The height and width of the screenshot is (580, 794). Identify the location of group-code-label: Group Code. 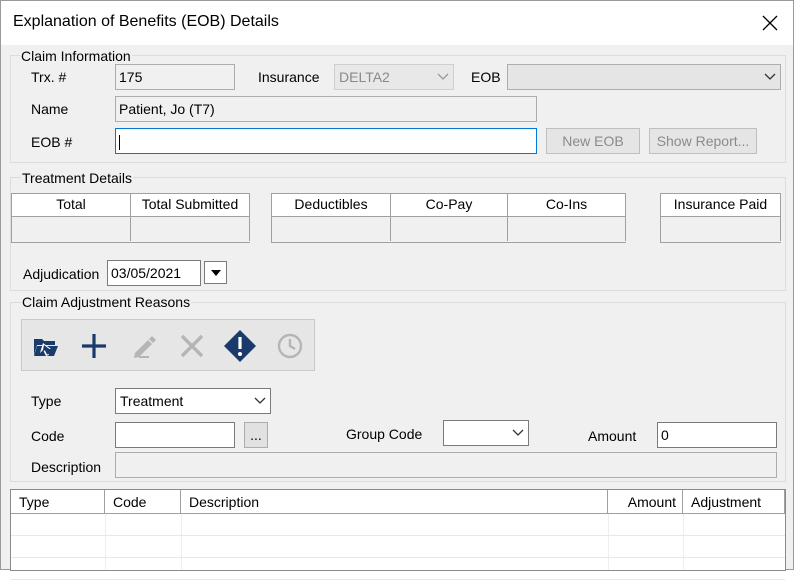
(384, 434).